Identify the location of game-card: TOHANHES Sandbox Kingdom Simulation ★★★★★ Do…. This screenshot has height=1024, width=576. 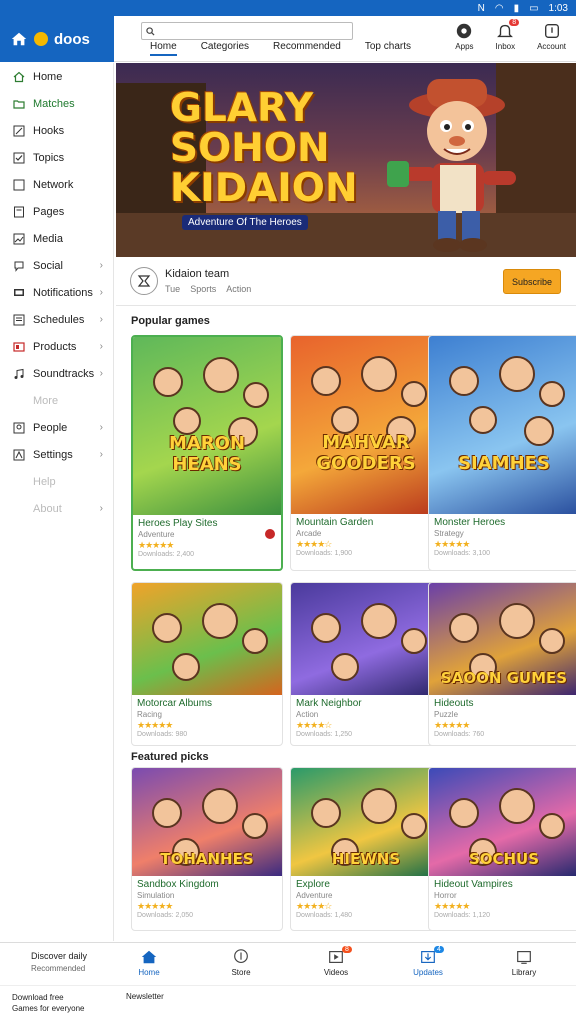
(207, 849).